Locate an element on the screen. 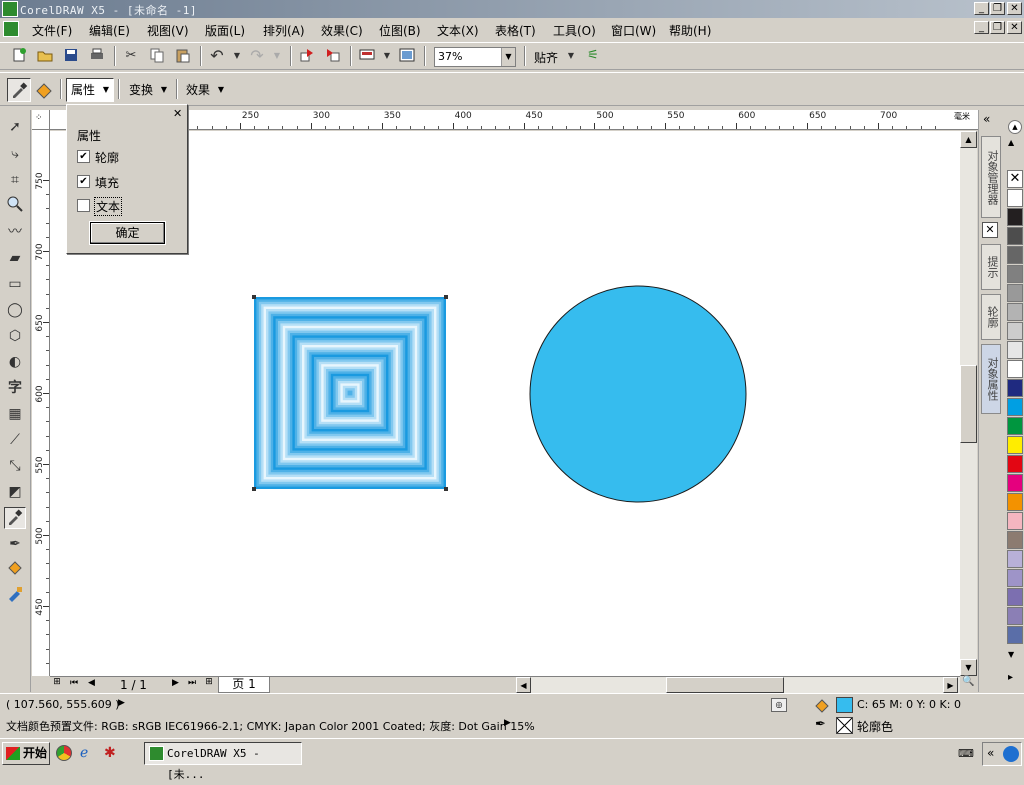 This screenshot has height=785, width=1024. eyedropper-tool-icon is located at coordinates (15, 518).